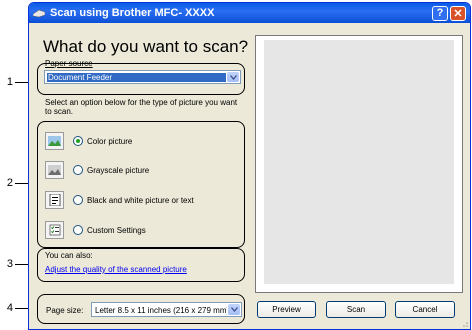 The height and width of the screenshot is (330, 472). What do you see at coordinates (146, 46) in the screenshot?
I see `page-heading: What do you want to scan?` at bounding box center [146, 46].